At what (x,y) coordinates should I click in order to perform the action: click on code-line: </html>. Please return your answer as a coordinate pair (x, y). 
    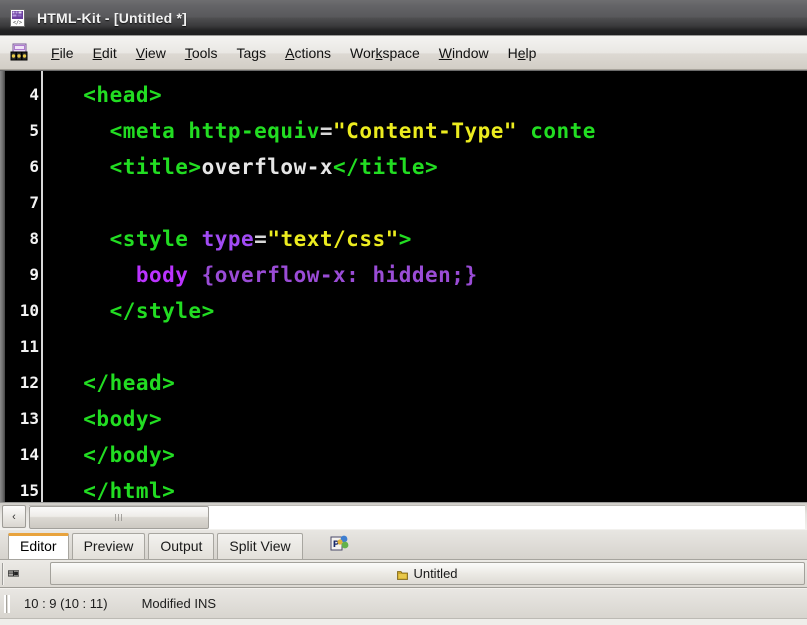
    Looking at the image, I should click on (425, 487).